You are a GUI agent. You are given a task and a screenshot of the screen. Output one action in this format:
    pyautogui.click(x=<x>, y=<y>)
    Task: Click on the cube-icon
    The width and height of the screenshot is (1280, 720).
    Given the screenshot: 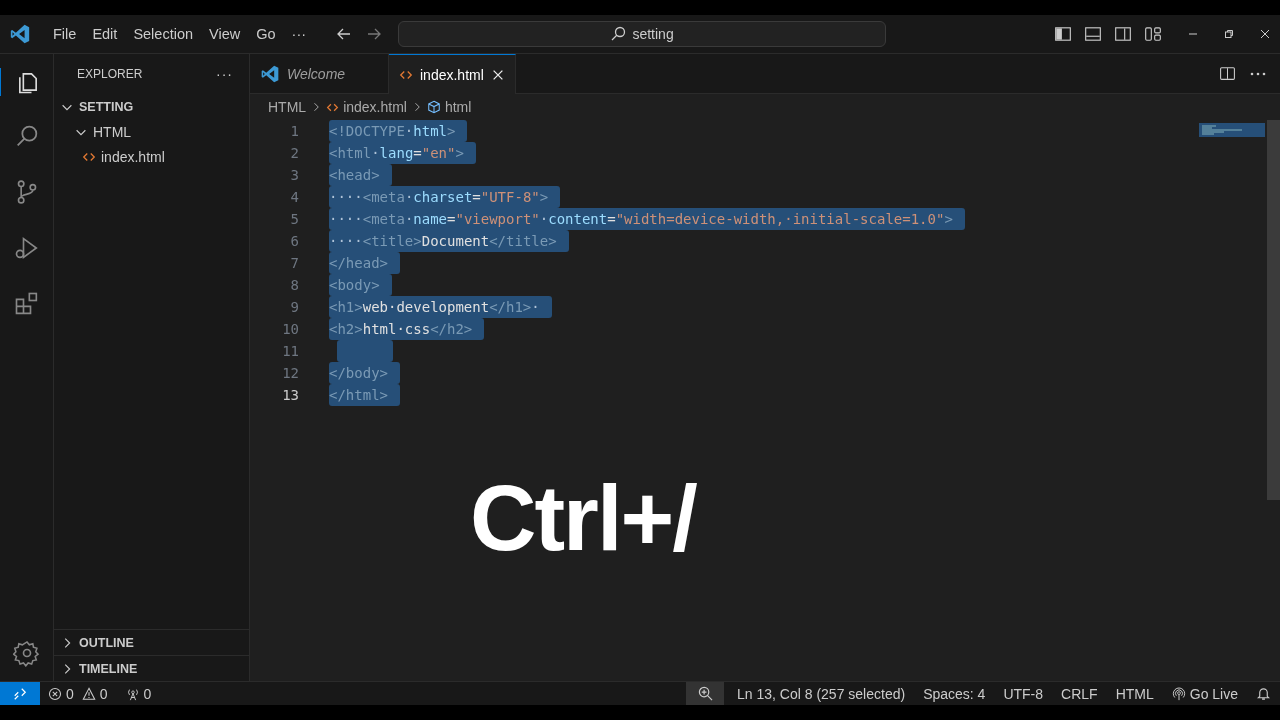 What is the action you would take?
    pyautogui.click(x=433, y=107)
    